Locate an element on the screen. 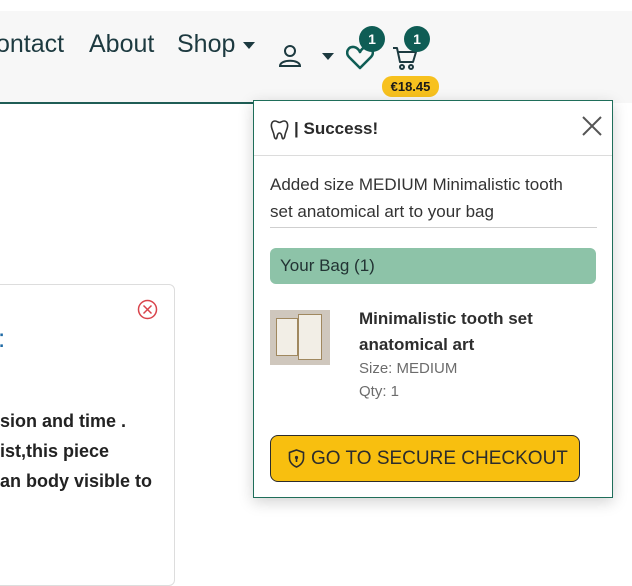  popover-title: | Success! is located at coordinates (336, 128).